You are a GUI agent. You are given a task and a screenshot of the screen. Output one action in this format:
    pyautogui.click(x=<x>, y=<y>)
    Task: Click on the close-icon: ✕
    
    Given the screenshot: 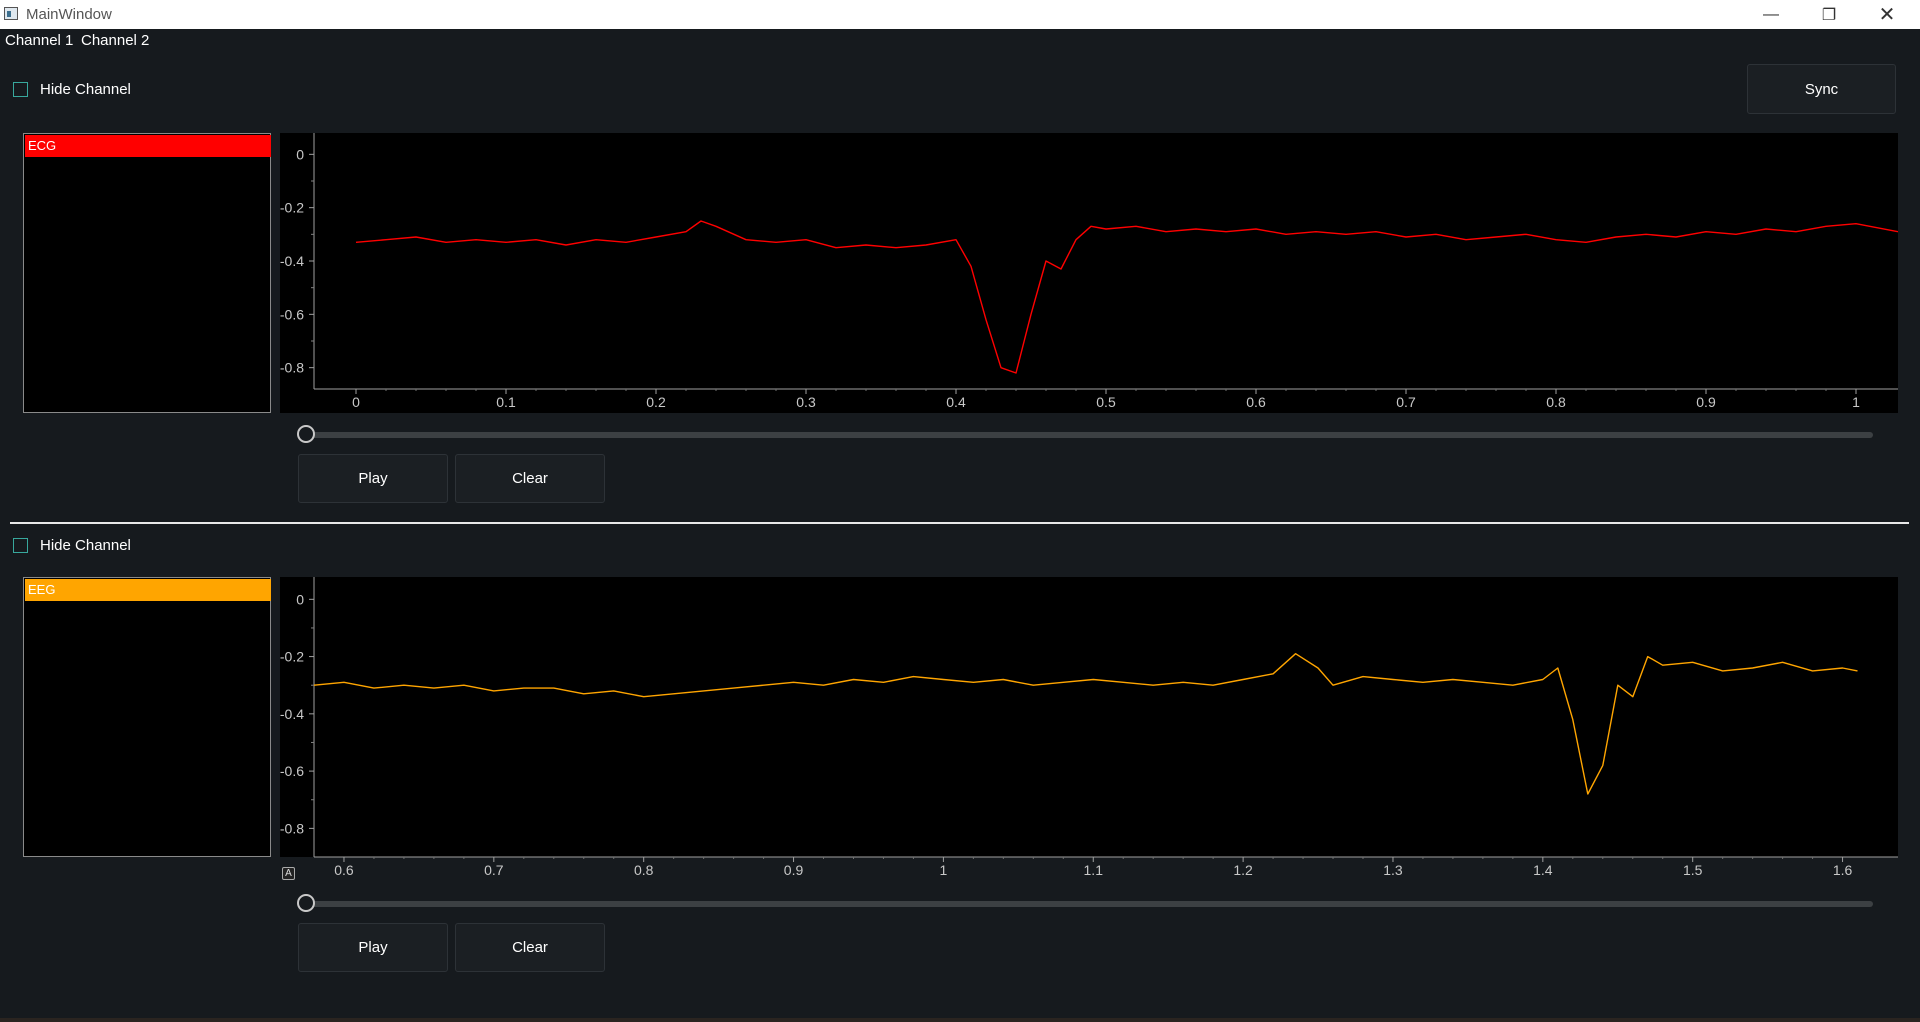 What is the action you would take?
    pyautogui.click(x=1887, y=14)
    